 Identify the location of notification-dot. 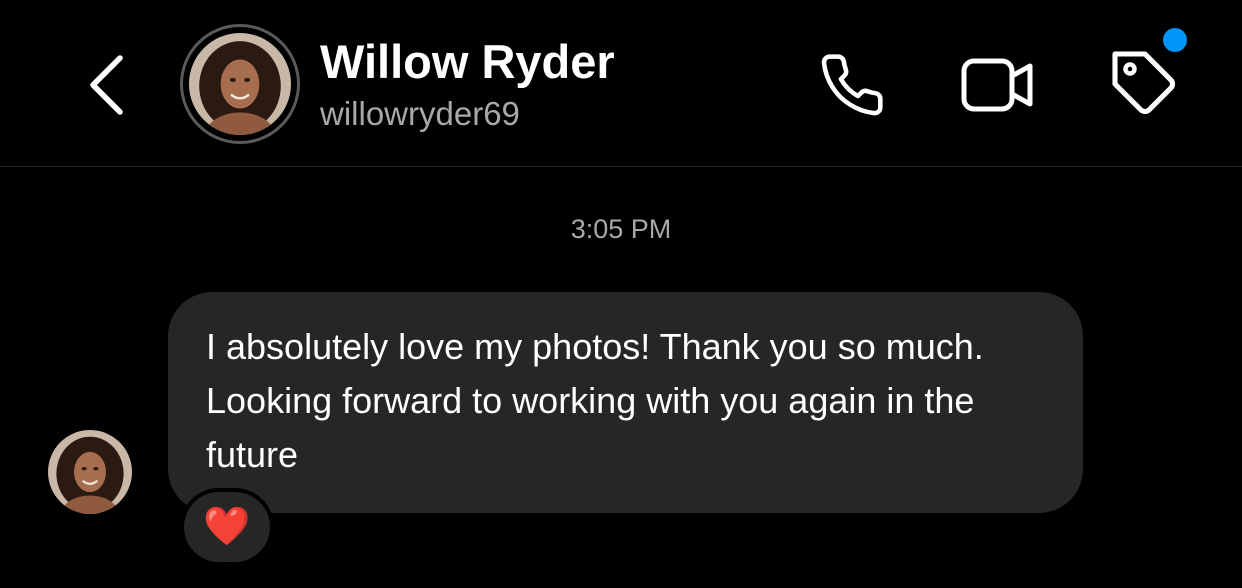
(1175, 40).